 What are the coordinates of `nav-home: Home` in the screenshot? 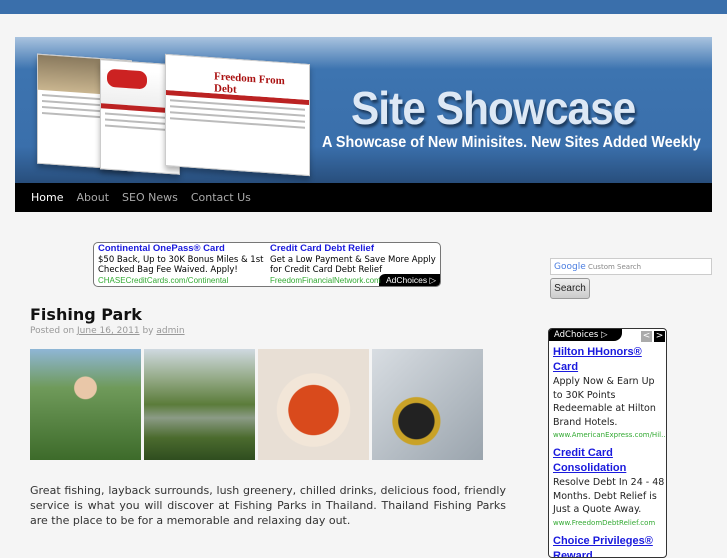 It's located at (47, 197).